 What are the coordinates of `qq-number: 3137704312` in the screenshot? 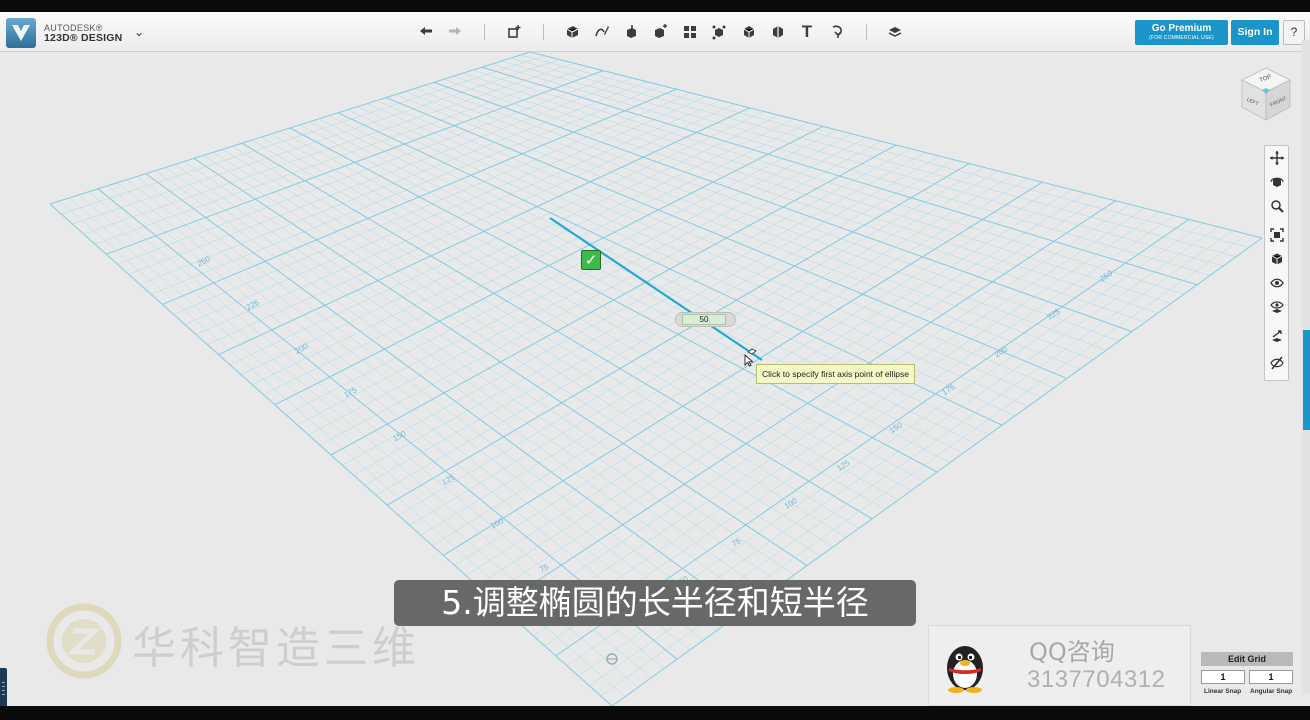 It's located at (1096, 679).